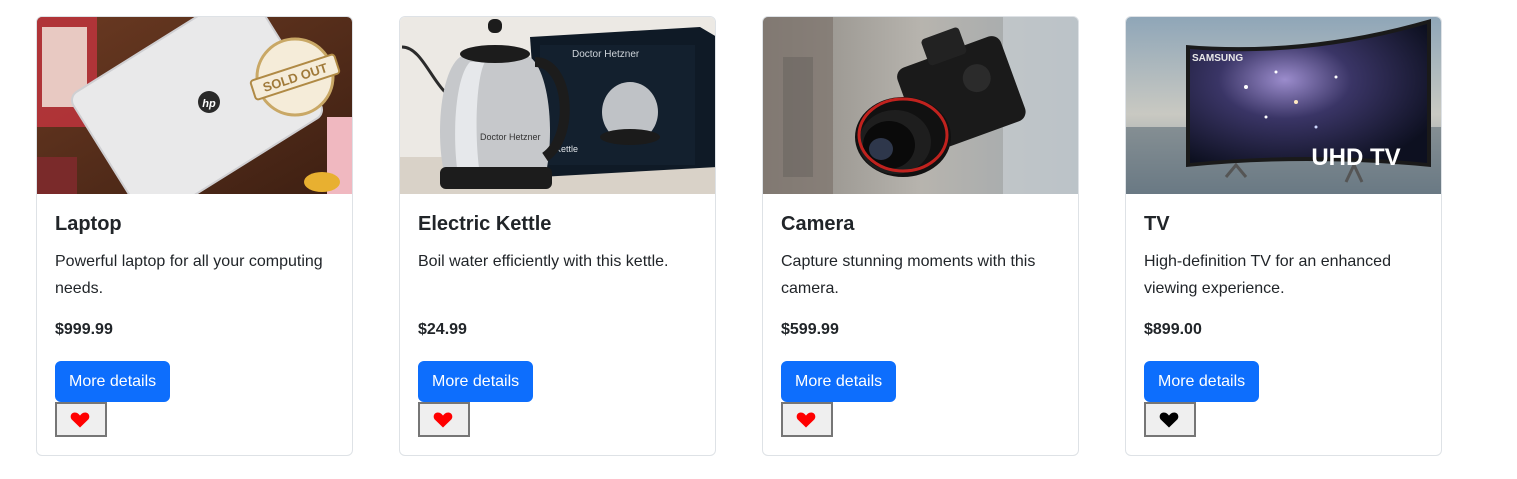 The image size is (1517, 479). What do you see at coordinates (1283, 105) in the screenshot?
I see `product-image: SAMSUNG UHD TV` at bounding box center [1283, 105].